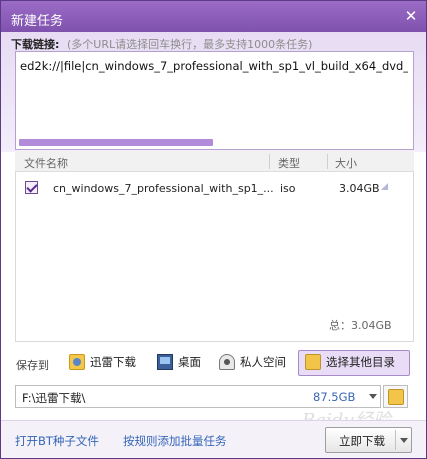  Describe the element at coordinates (46, 163) in the screenshot. I see `column-header-name: 文件名称` at that location.